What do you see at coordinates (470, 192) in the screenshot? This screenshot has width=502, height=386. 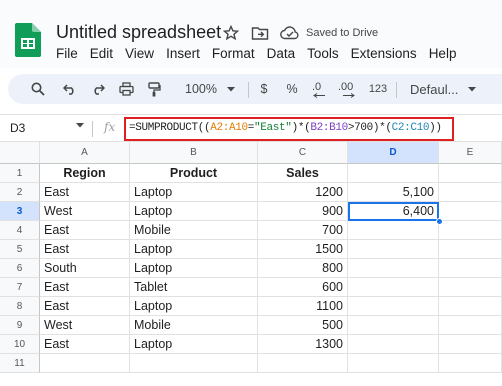 I see `cell-e2` at bounding box center [470, 192].